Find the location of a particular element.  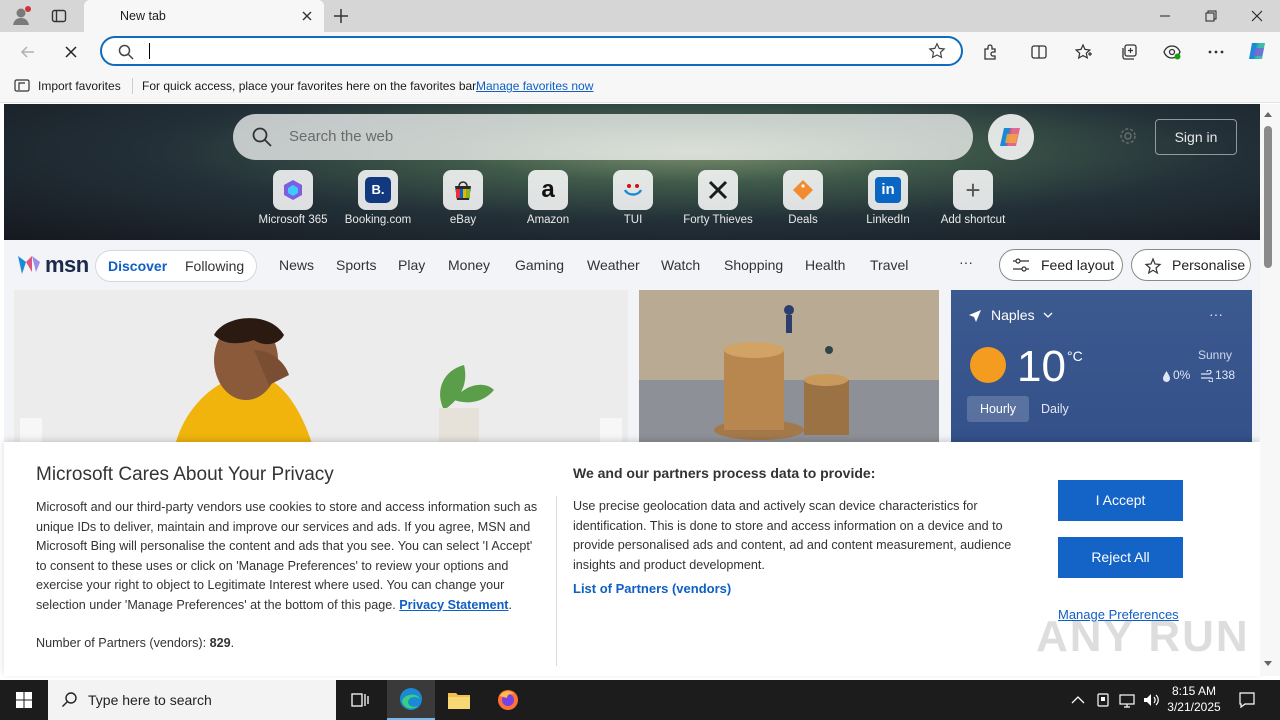

consent-title: Microsoft Cares About Your Privacy is located at coordinates (185, 474).